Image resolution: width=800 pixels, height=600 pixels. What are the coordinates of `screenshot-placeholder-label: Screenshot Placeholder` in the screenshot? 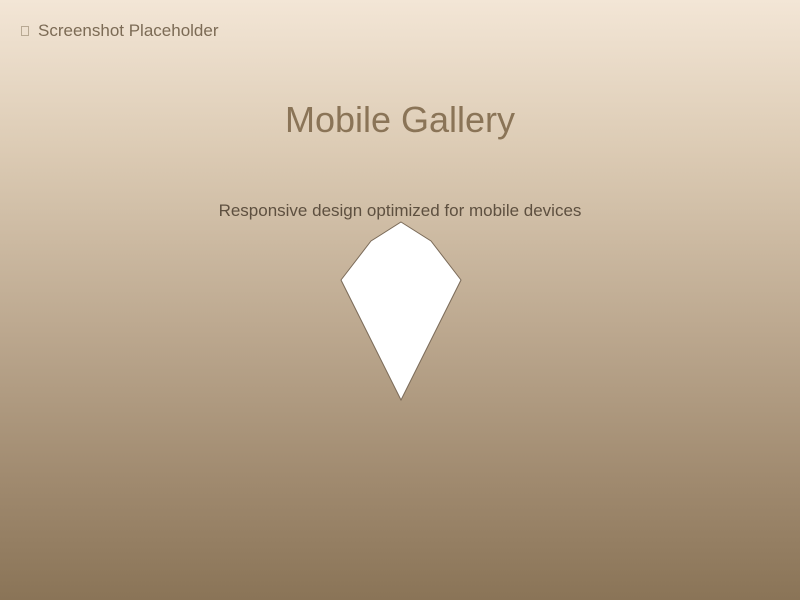 It's located at (120, 31).